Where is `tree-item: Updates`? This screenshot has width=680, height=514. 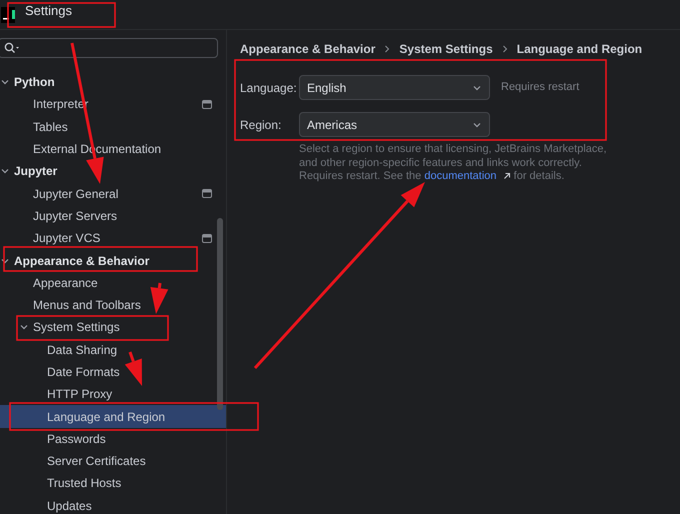 tree-item: Updates is located at coordinates (113, 504).